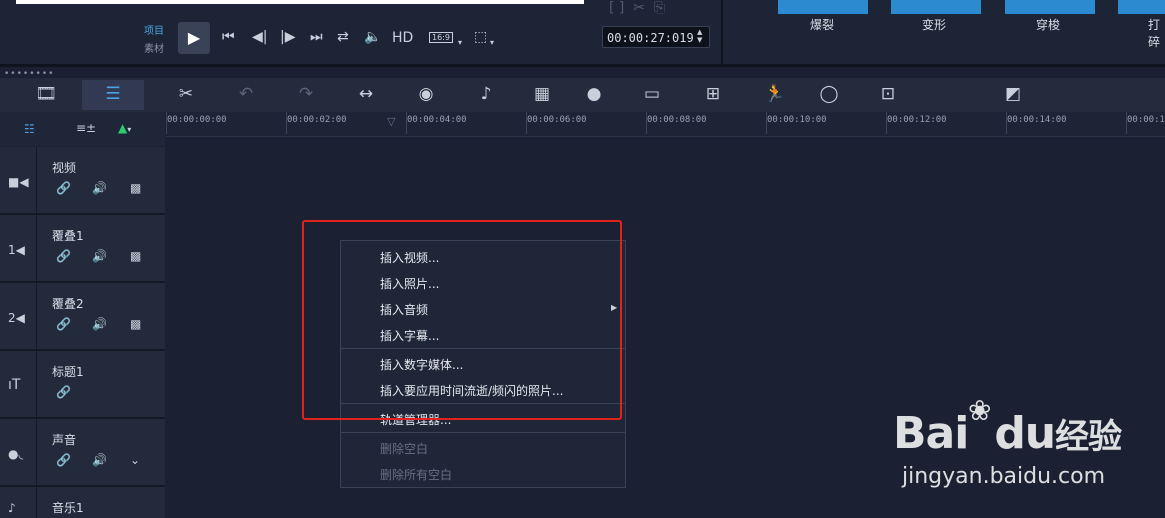 This screenshot has width=1165, height=518. Describe the element at coordinates (246, 94) in the screenshot. I see `undo-icon: ↶` at that location.